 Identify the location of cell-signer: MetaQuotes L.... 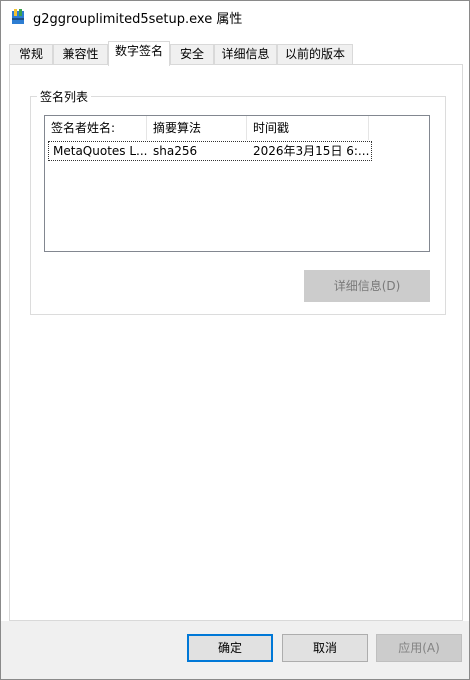
(100, 151).